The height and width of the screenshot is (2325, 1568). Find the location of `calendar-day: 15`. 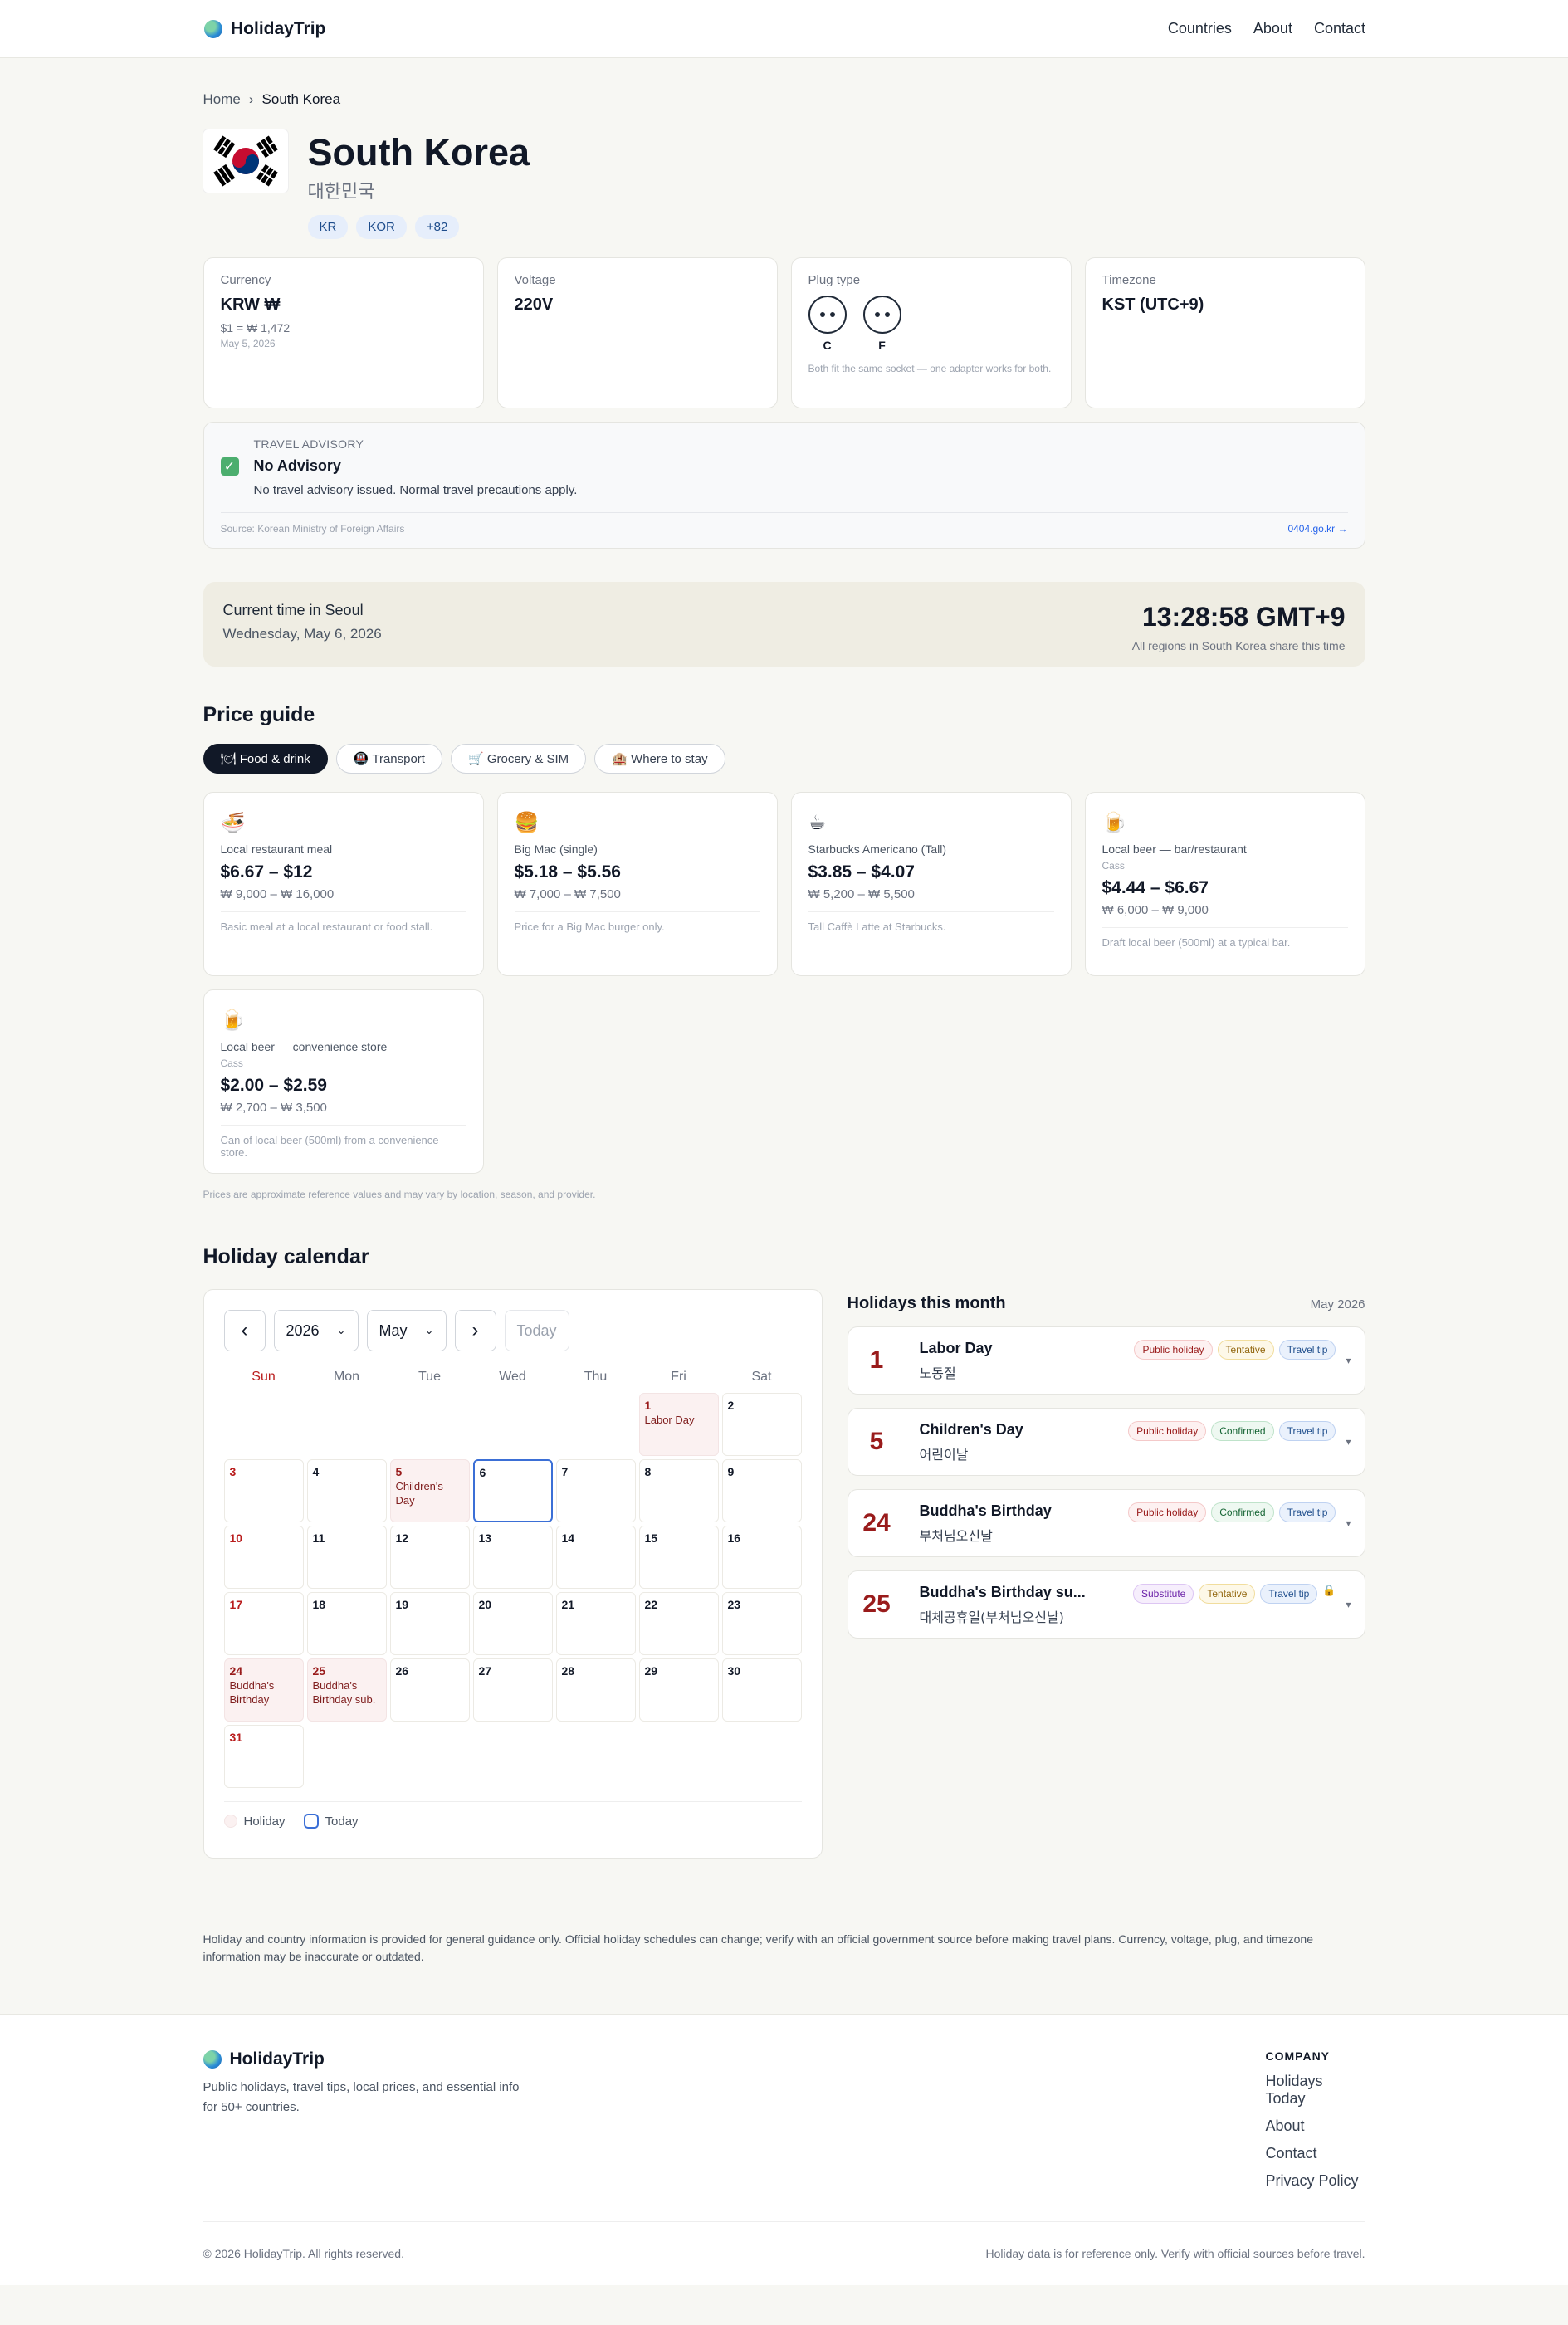

calendar-day: 15 is located at coordinates (678, 1558).